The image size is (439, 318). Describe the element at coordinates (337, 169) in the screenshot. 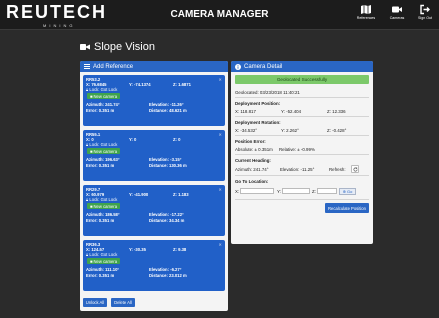

I see `refresh-label: Refresh:` at that location.